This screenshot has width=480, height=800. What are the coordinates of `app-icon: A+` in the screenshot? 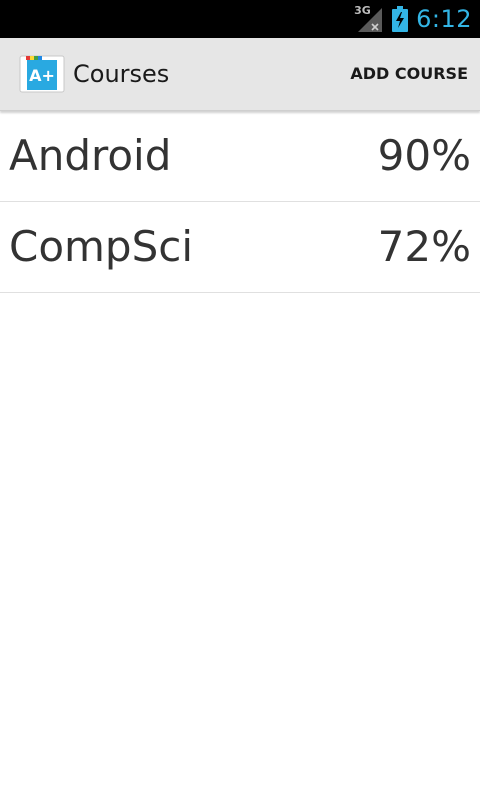 It's located at (42, 74).